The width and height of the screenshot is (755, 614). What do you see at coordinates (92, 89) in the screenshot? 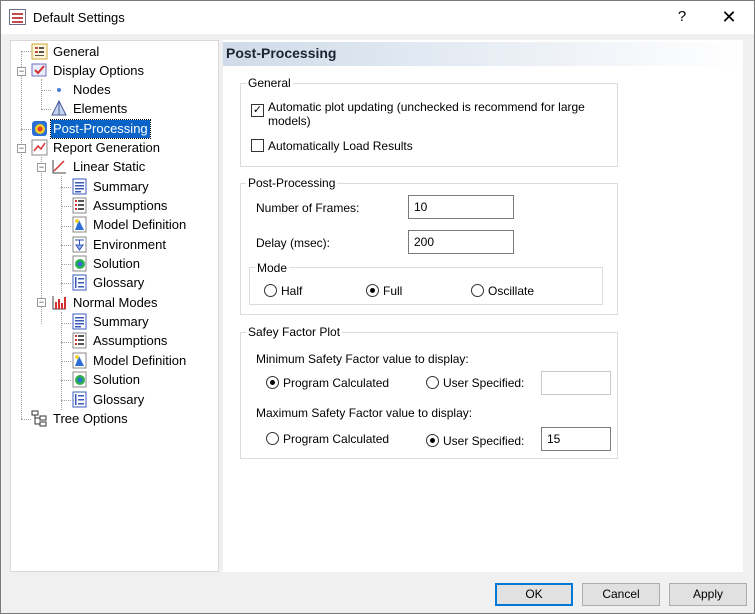
I see `tree-item-label: Nodes` at bounding box center [92, 89].